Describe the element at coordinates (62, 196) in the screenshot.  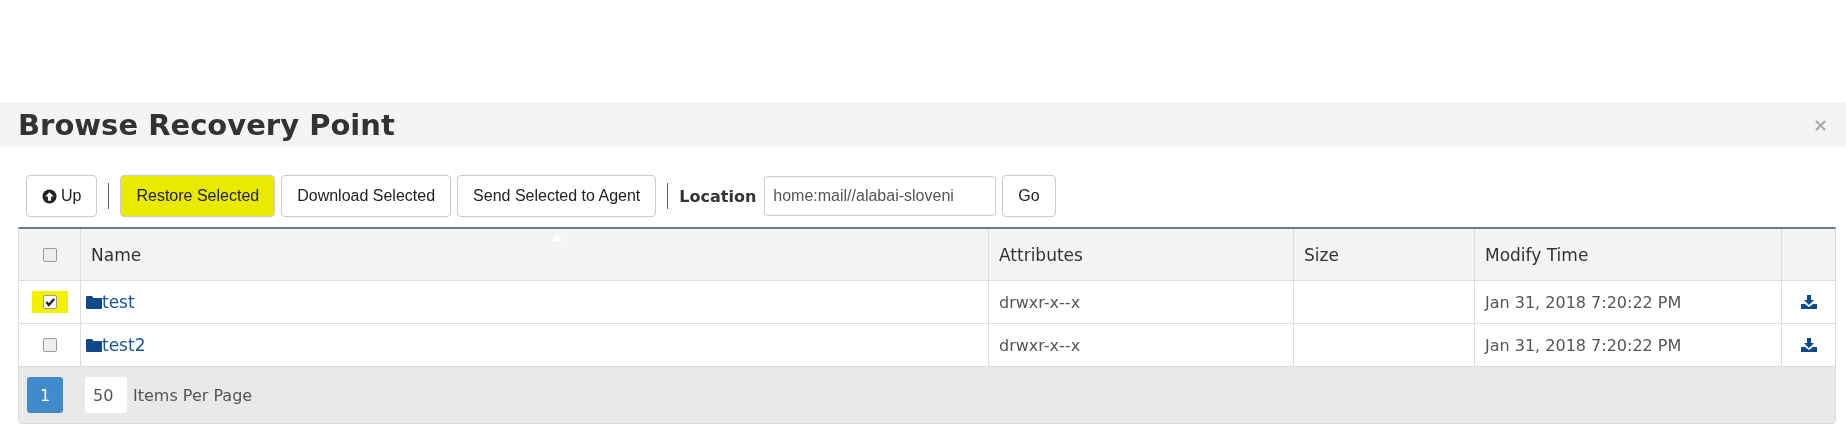
I see `toolbar-button: Up` at that location.